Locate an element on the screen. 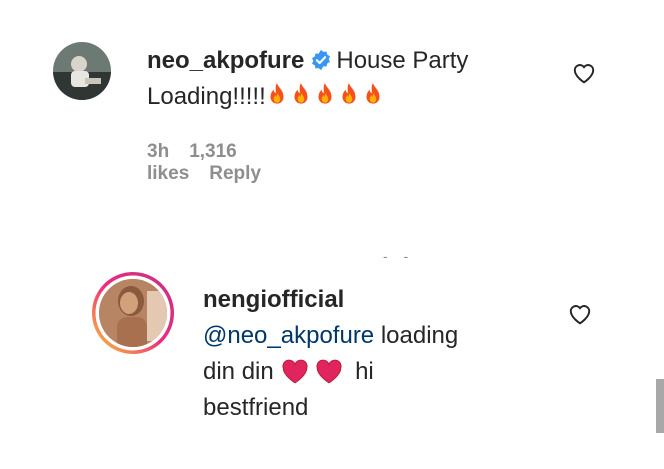  avatar-neo-image is located at coordinates (82, 71).